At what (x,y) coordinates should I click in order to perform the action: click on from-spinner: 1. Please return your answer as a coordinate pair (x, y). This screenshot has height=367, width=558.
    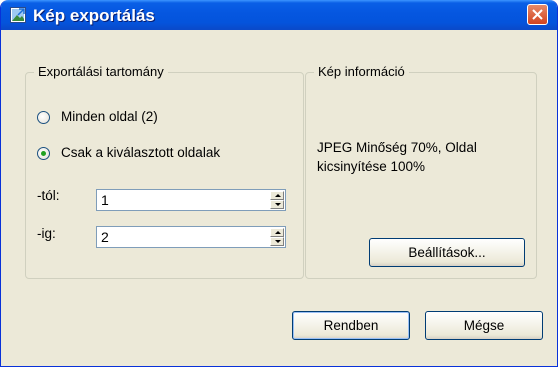
    Looking at the image, I should click on (191, 200).